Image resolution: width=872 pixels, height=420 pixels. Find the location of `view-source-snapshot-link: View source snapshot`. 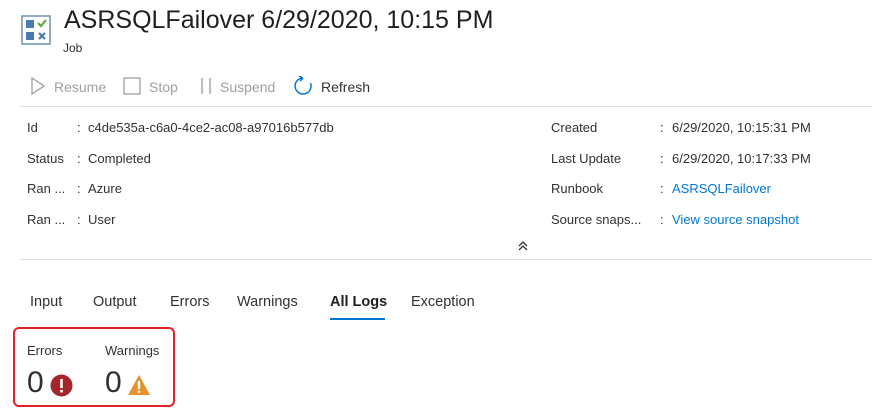

view-source-snapshot-link: View source snapshot is located at coordinates (735, 219).